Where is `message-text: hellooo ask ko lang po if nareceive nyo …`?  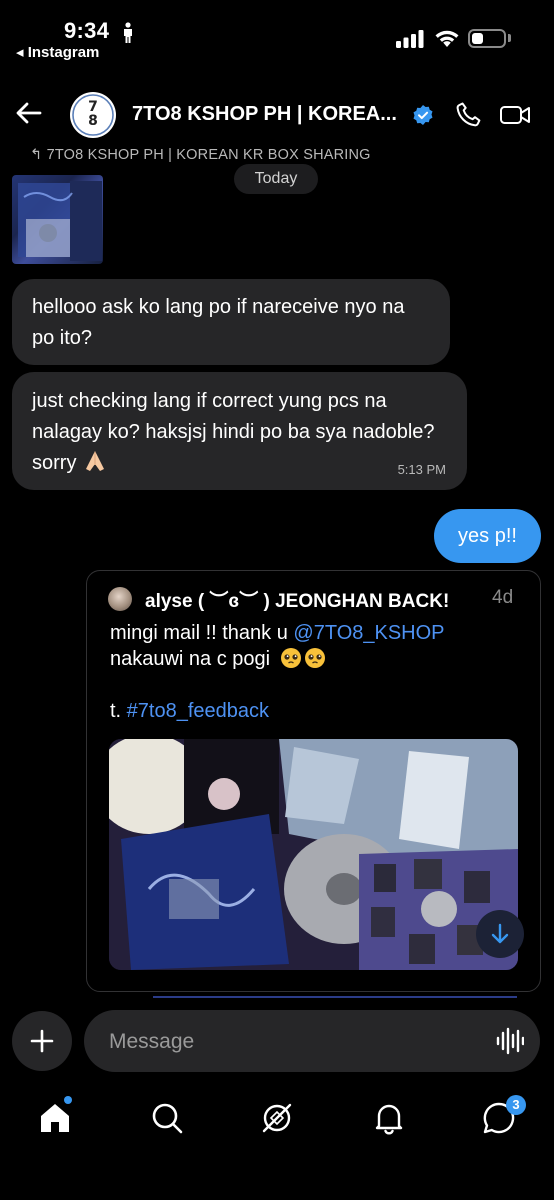 message-text: hellooo ask ko lang po if nareceive nyo … is located at coordinates (218, 322).